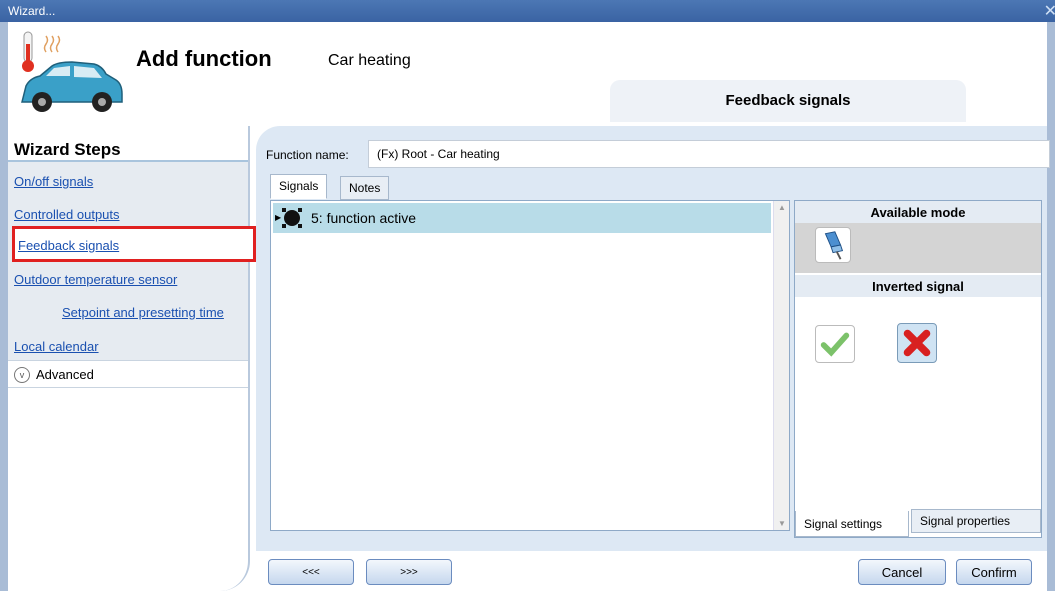 This screenshot has height=591, width=1055. What do you see at coordinates (527, 11) in the screenshot?
I see `title-bar: Wizard... ✕` at bounding box center [527, 11].